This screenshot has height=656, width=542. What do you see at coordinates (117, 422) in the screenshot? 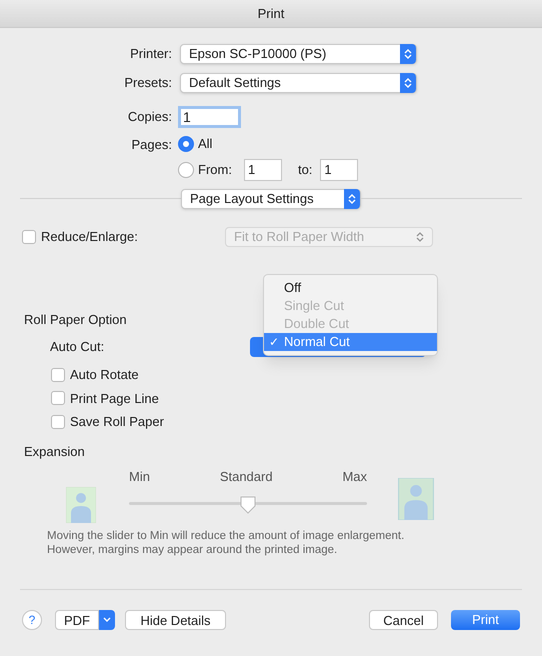
I see `checkbox-label: Save Roll Paper` at bounding box center [117, 422].